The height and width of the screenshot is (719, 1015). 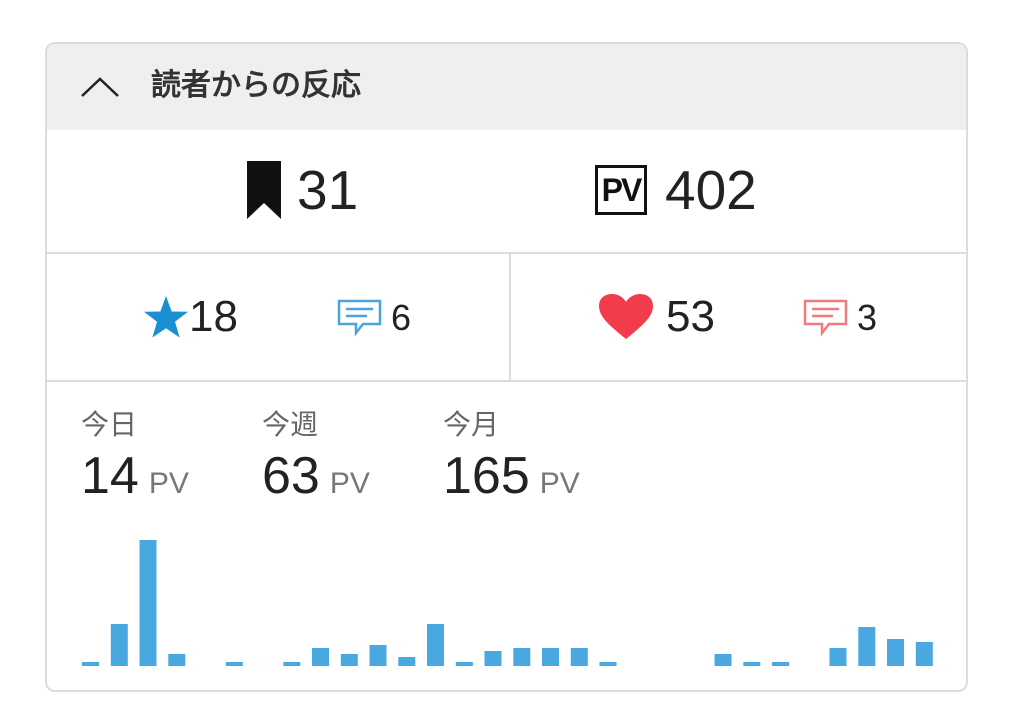 I want to click on bookmark-count: 31, so click(x=302, y=190).